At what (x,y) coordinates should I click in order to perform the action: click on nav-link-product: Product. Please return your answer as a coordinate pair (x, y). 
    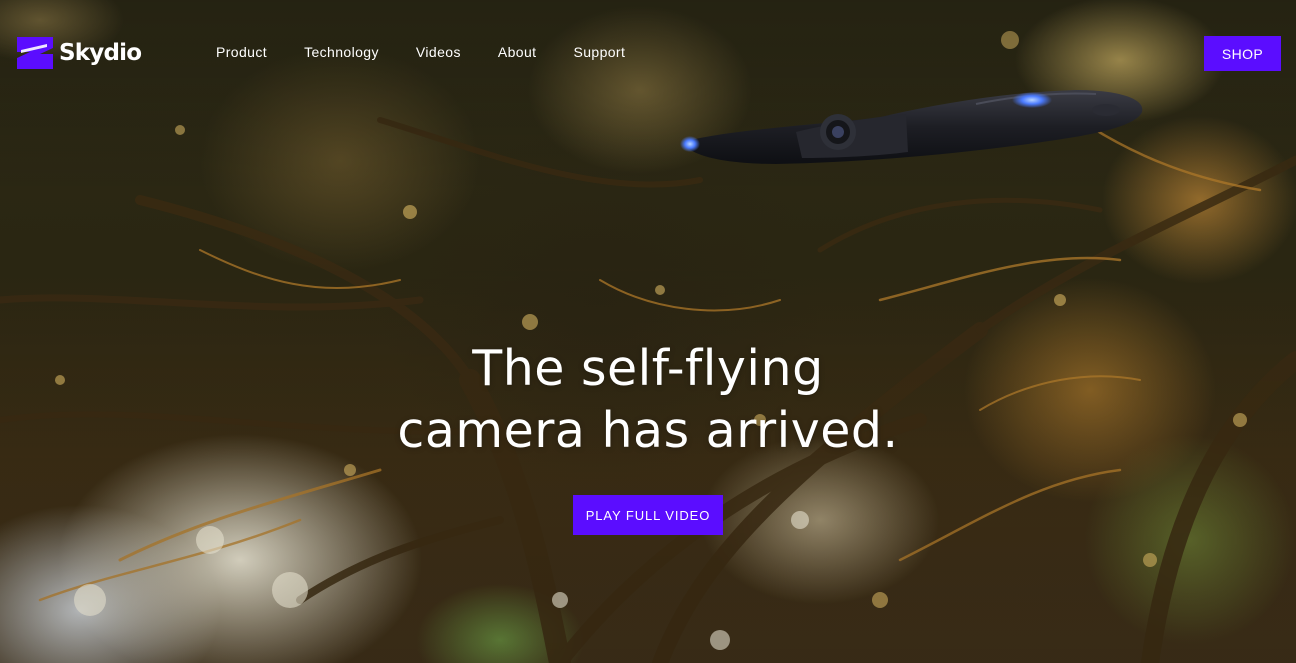
    Looking at the image, I should click on (241, 52).